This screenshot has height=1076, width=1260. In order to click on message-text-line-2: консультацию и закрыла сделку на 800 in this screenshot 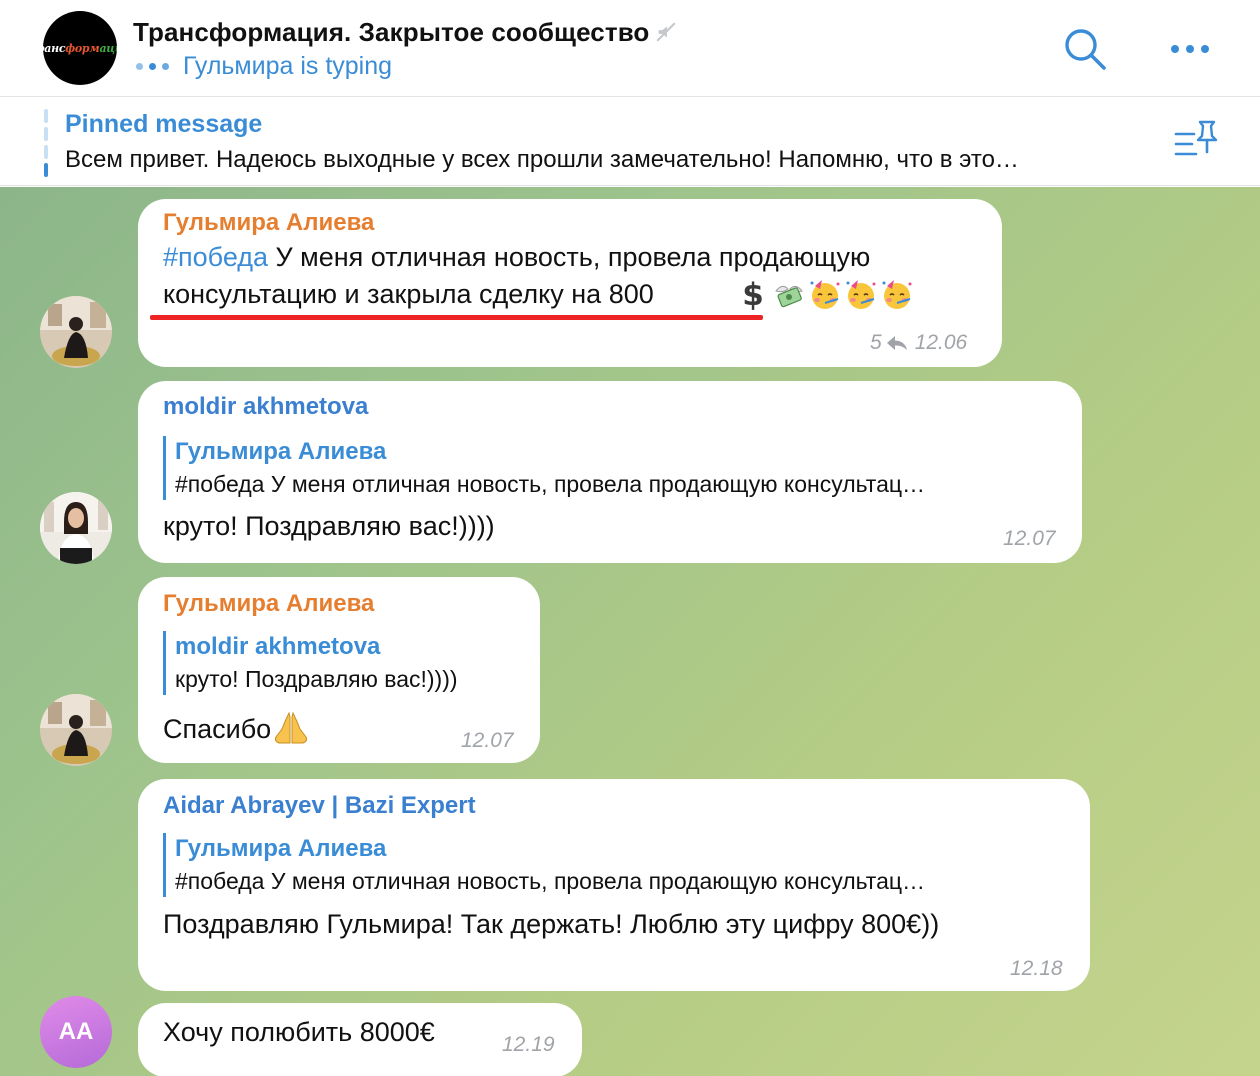, I will do `click(408, 294)`.